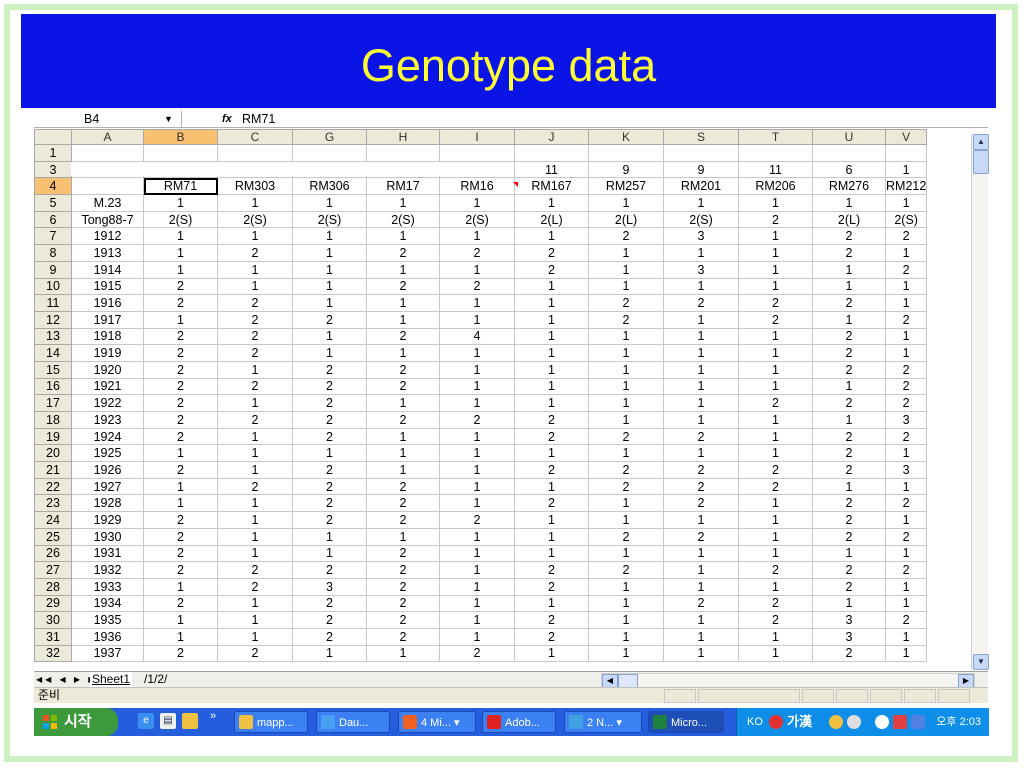 The width and height of the screenshot is (1024, 768). I want to click on row-header: 19, so click(53, 436).